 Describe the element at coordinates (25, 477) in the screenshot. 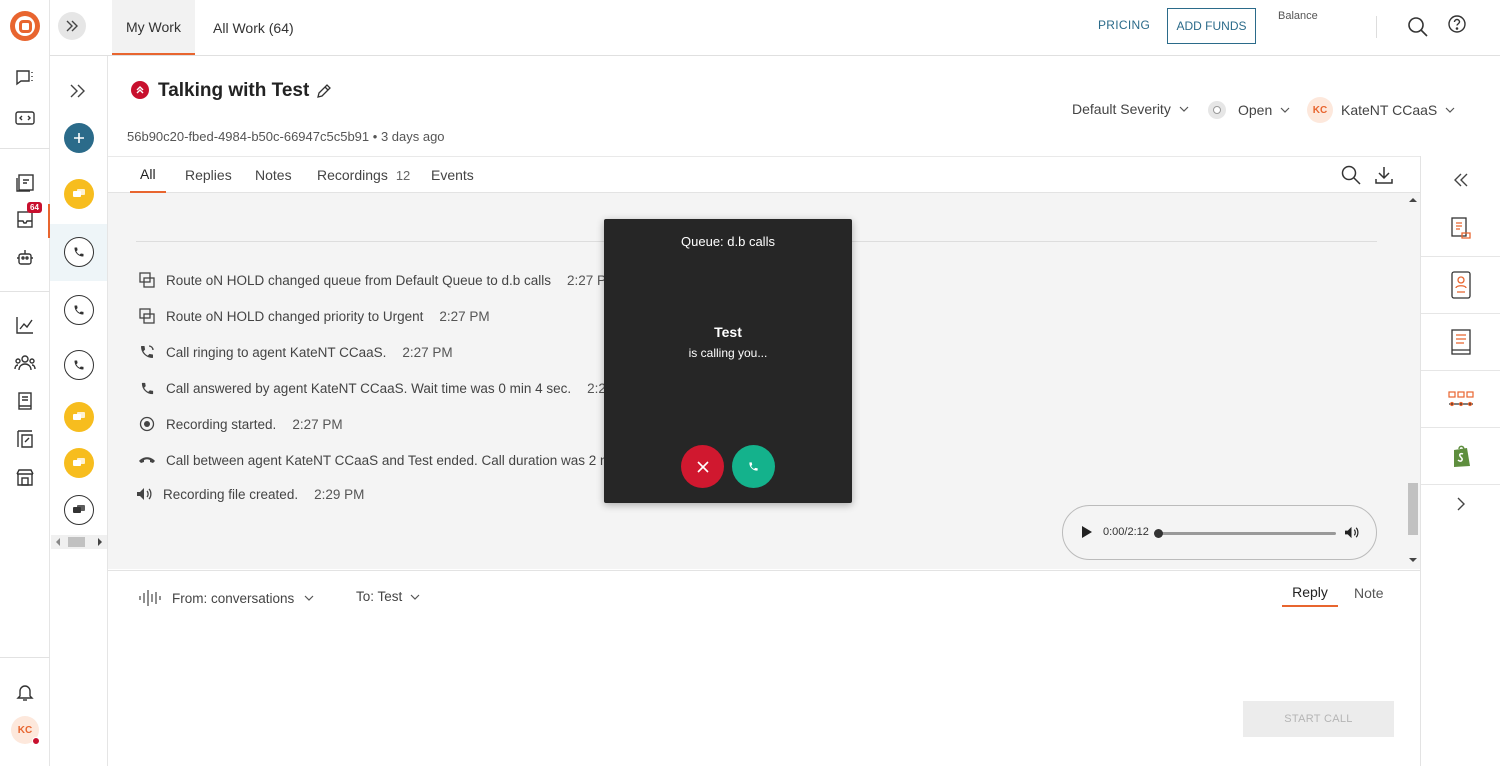

I see `store-icon` at that location.